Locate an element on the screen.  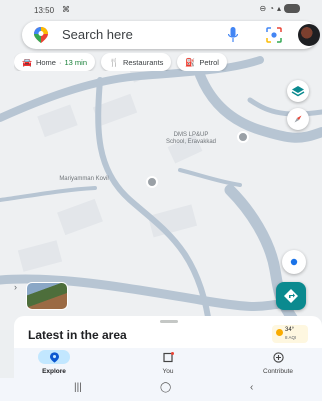
dnd-icon: ⊖ is located at coordinates (263, 8).